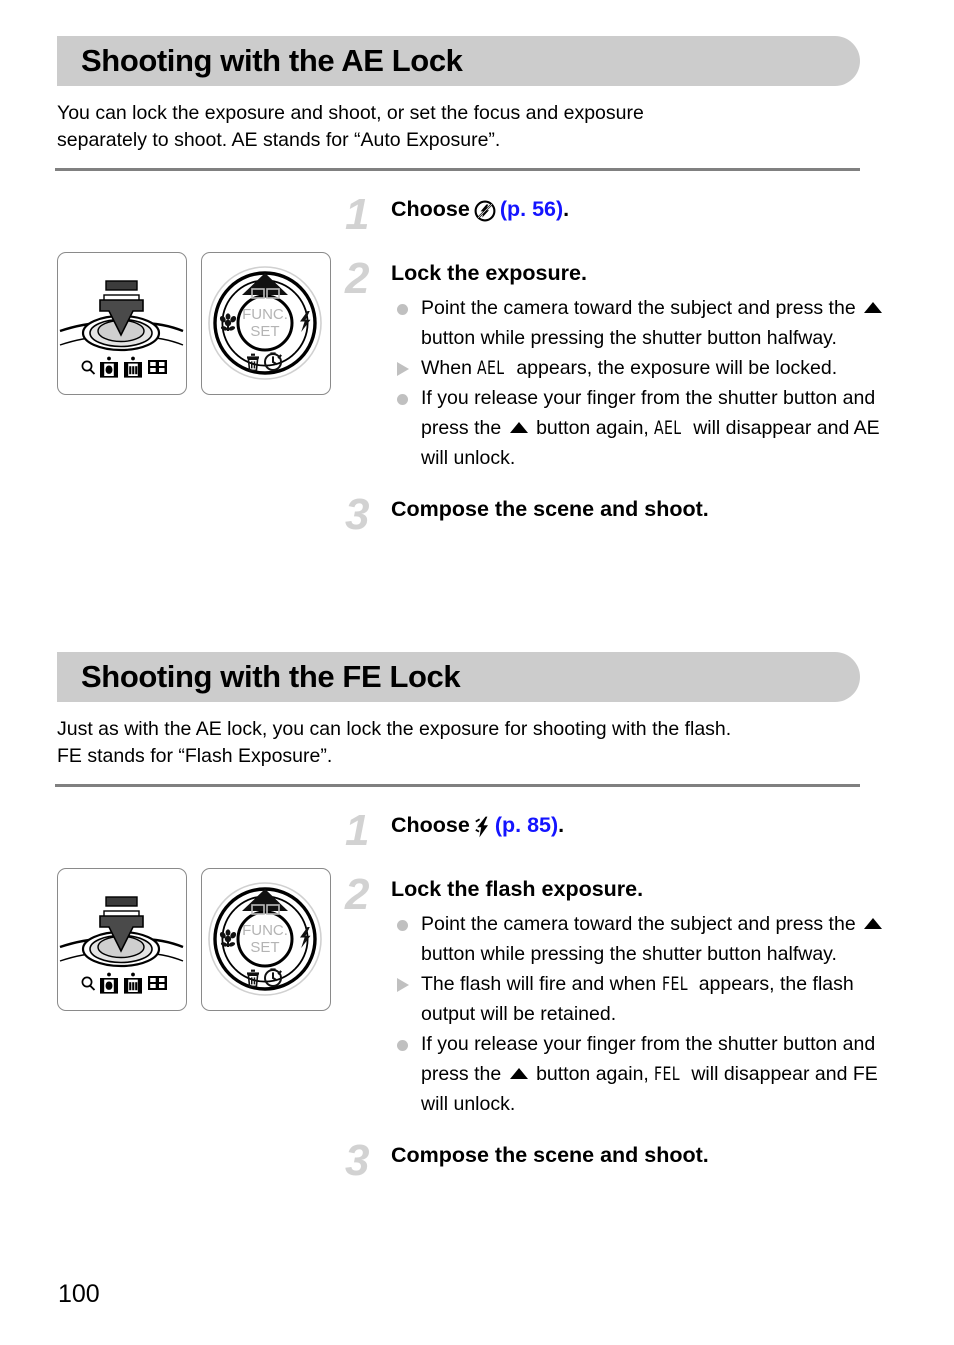 The height and width of the screenshot is (1345, 954). Describe the element at coordinates (271, 676) in the screenshot. I see `page-title-fe-lock: Shooting with the FE Lock` at that location.